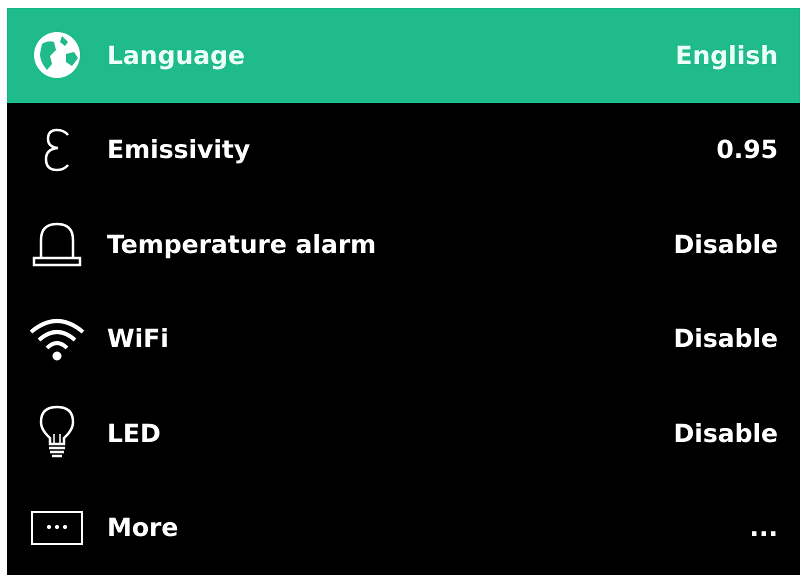 This screenshot has height=578, width=806. What do you see at coordinates (176, 56) in the screenshot?
I see `setting-label: Language` at bounding box center [176, 56].